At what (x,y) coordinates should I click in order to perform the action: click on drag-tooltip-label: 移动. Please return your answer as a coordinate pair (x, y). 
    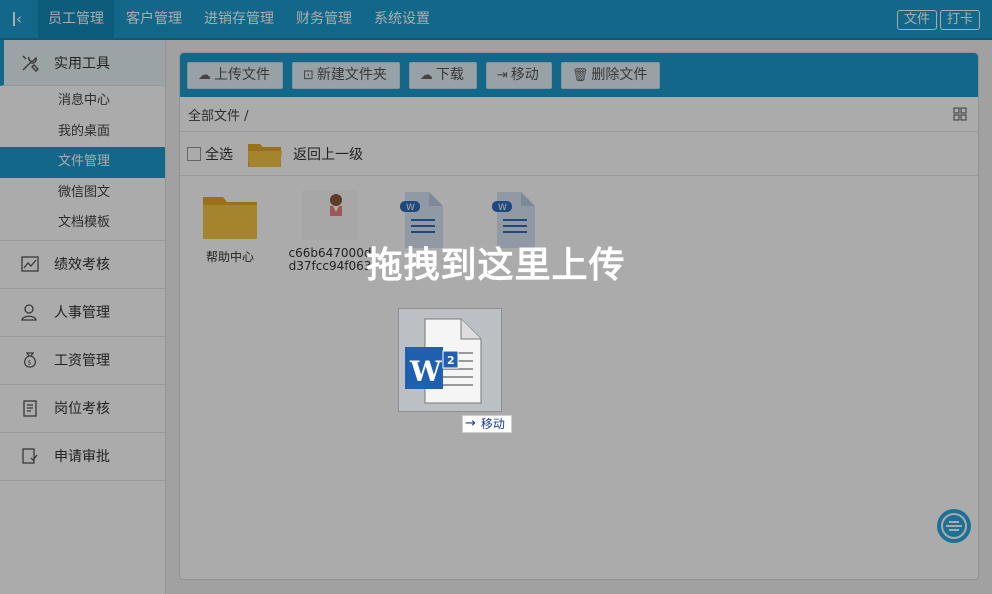
    Looking at the image, I should click on (492, 424).